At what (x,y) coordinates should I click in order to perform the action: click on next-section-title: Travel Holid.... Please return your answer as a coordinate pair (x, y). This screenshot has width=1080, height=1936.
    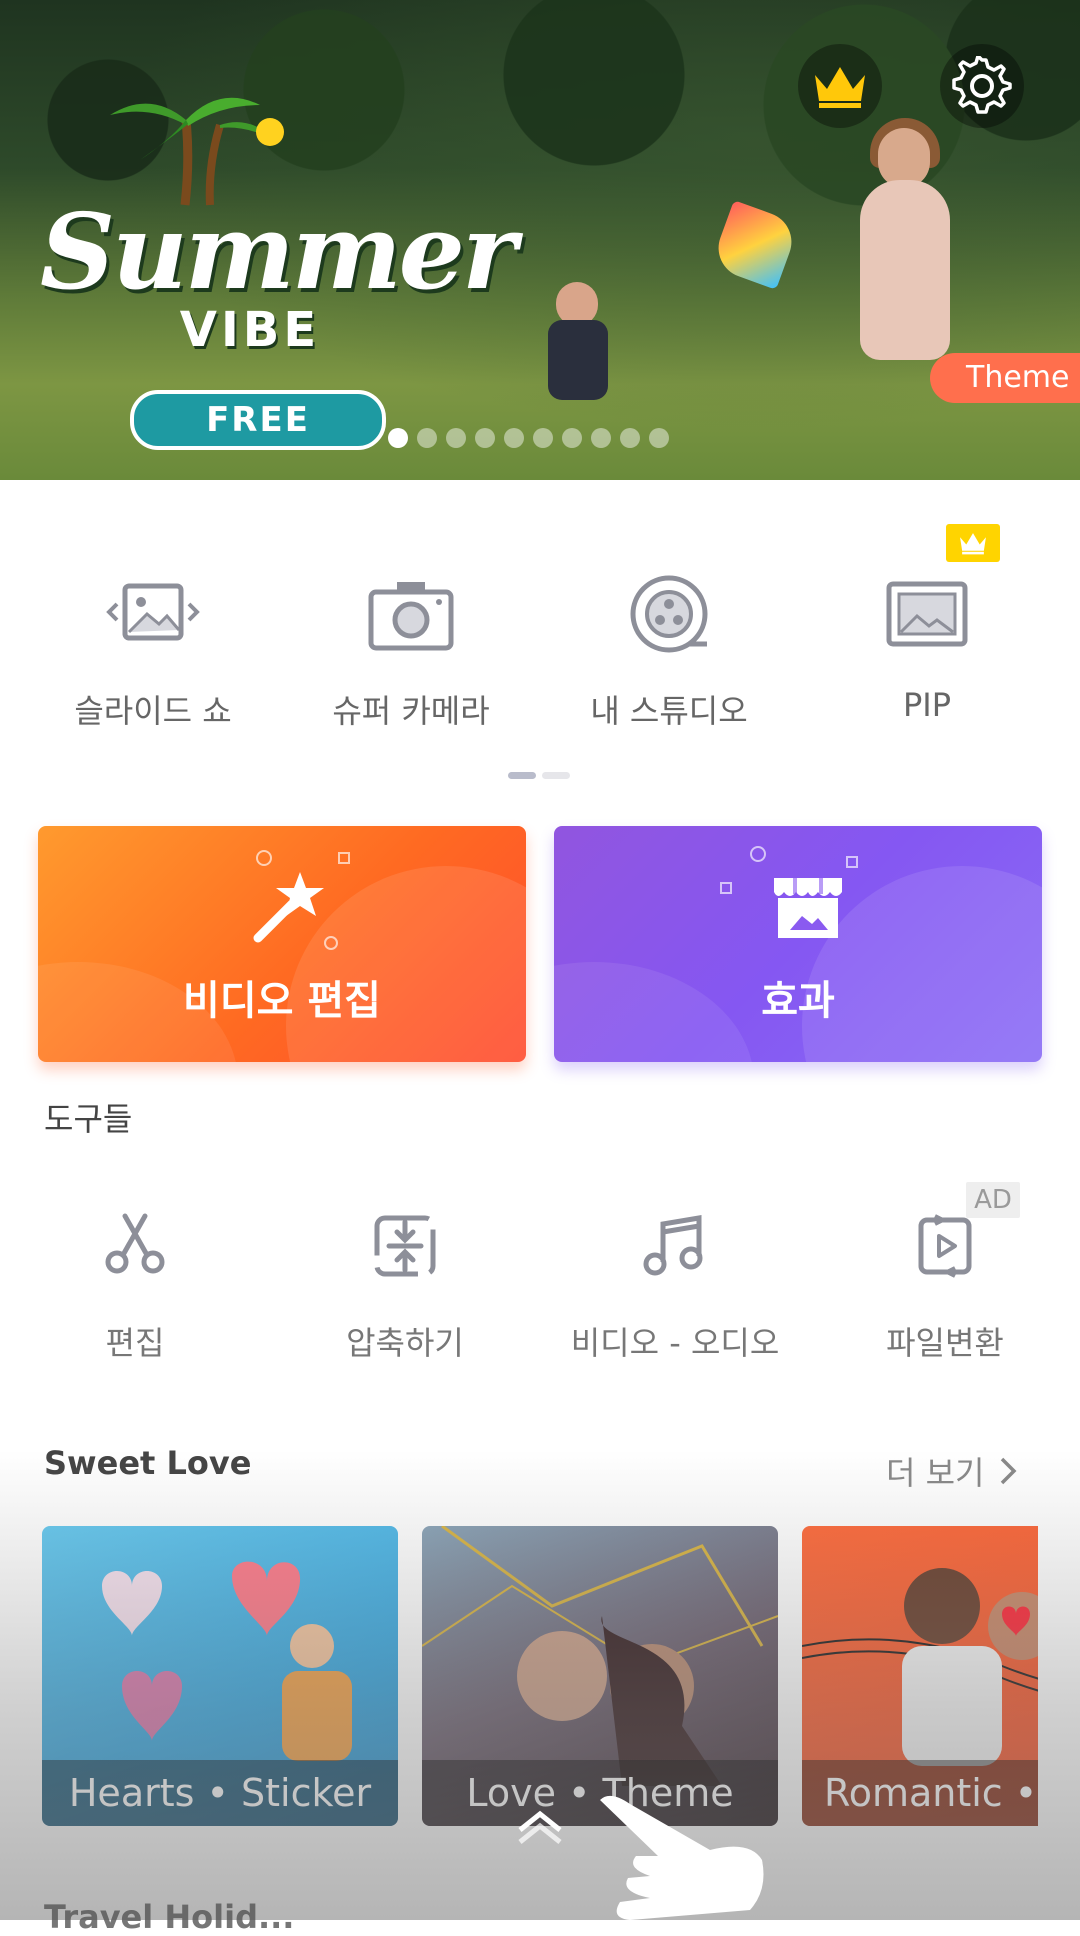
    Looking at the image, I should click on (169, 1917).